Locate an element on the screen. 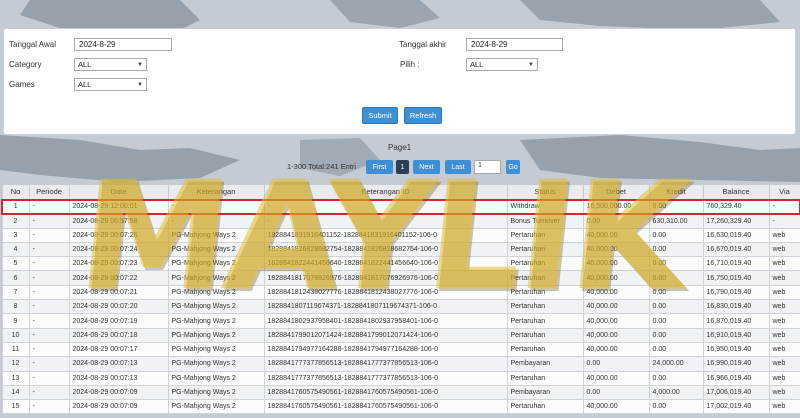 The image size is (800, 418). cell-status: Pembayaran is located at coordinates (545, 392).